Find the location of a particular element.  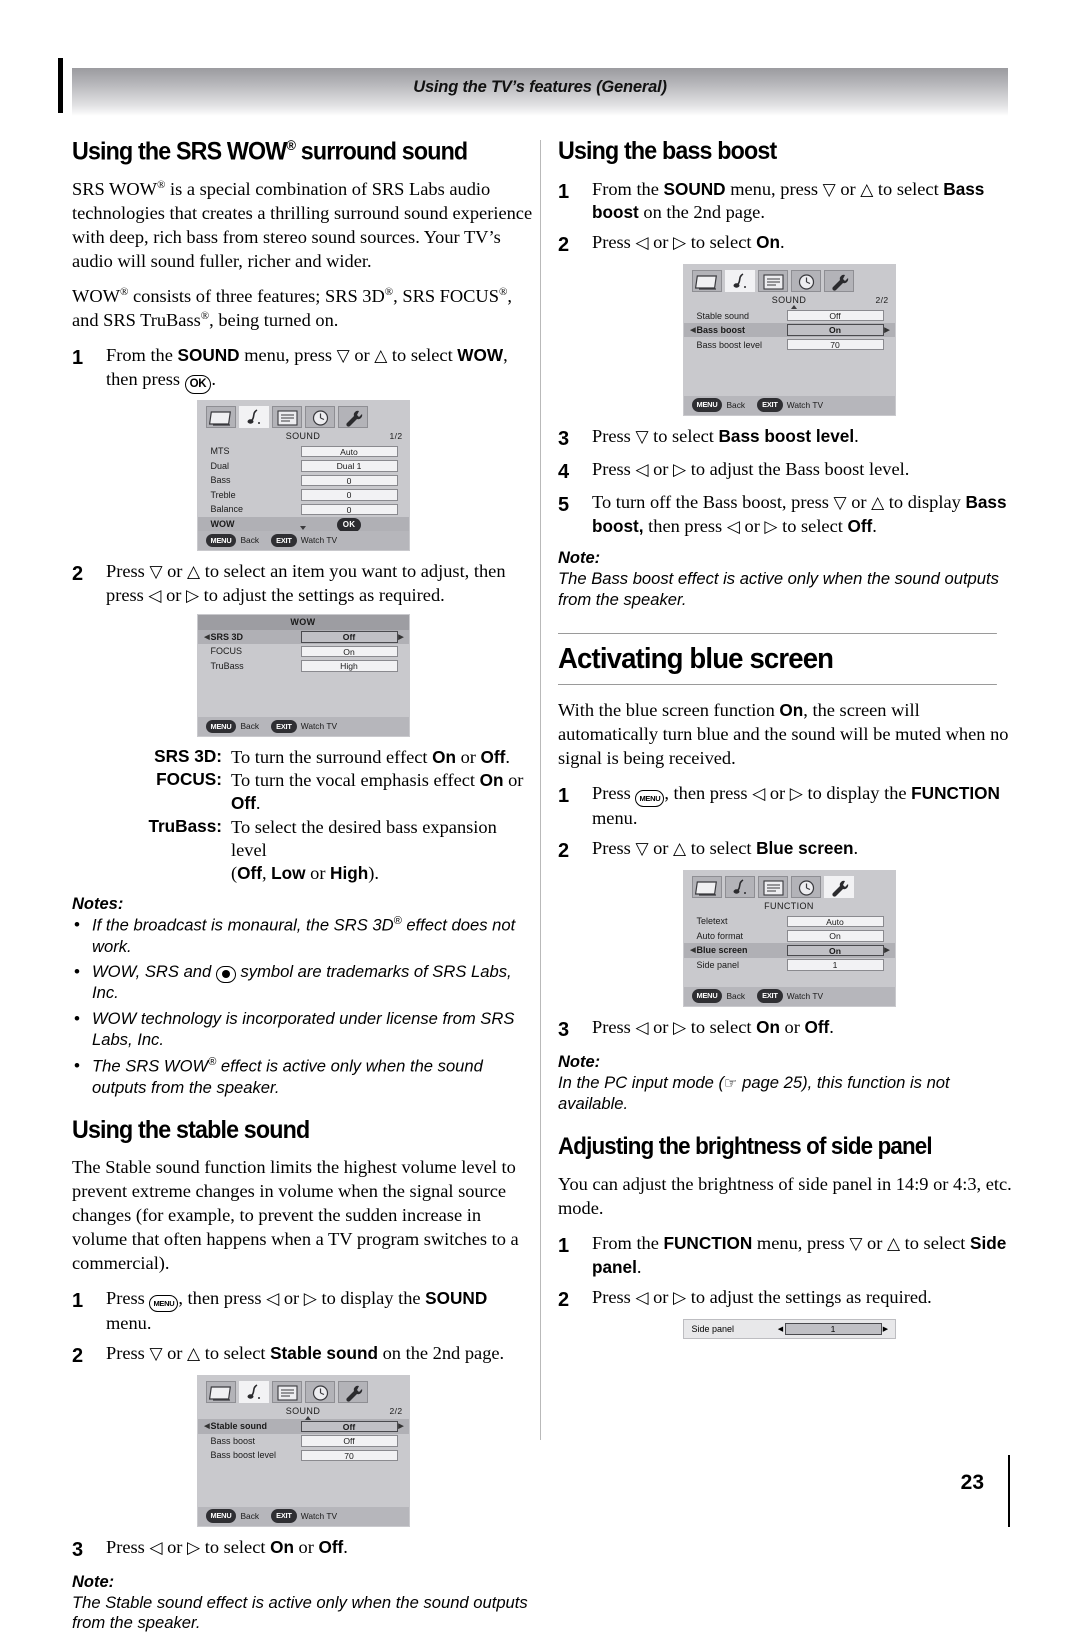

osd-row: ◀Stable soundOff▶ is located at coordinates (789, 315).